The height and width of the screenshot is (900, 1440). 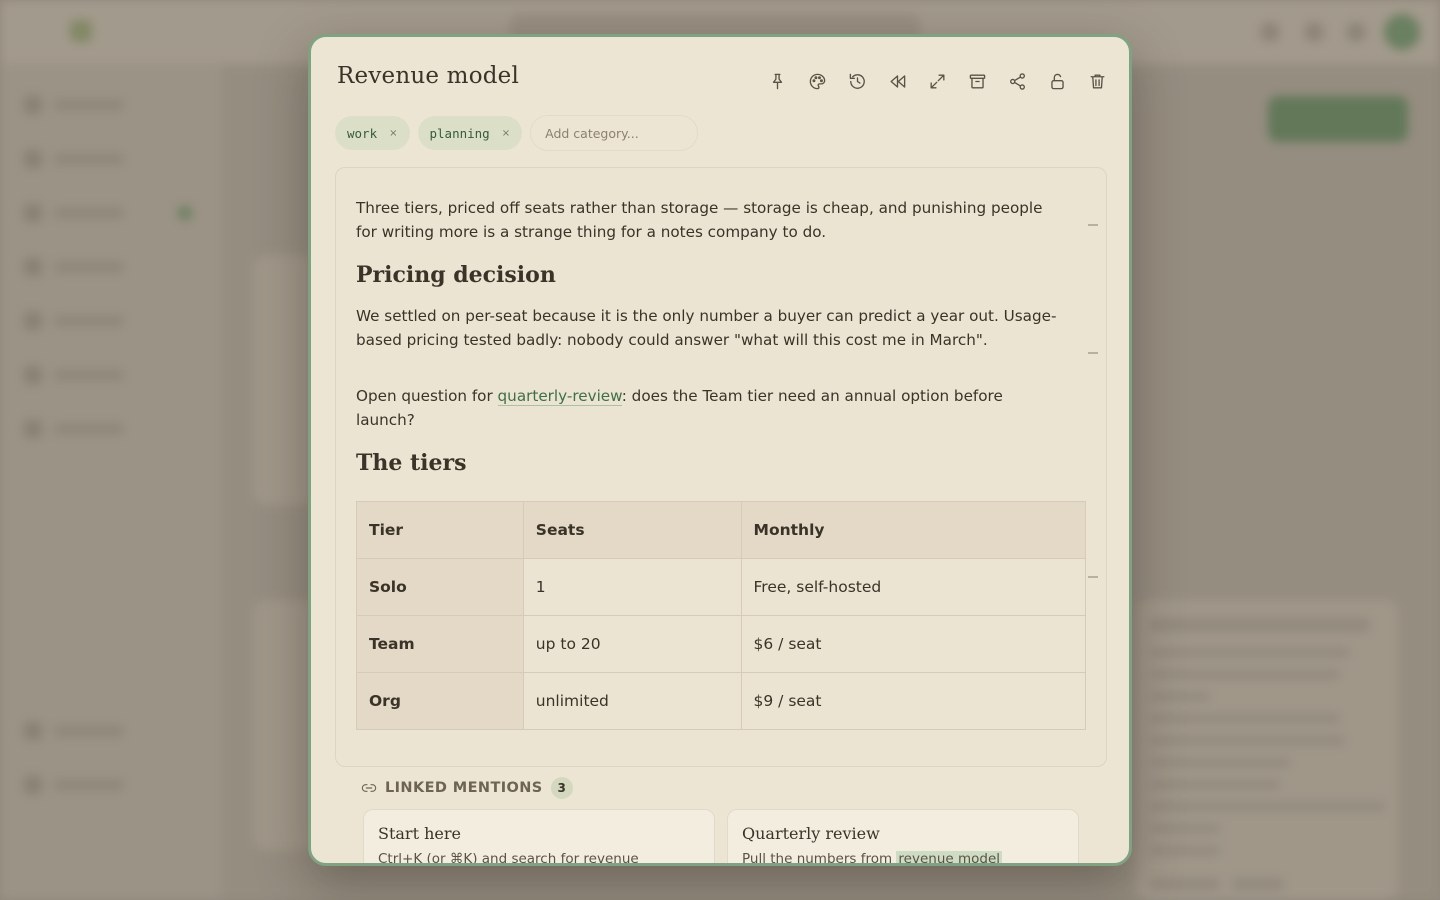 I want to click on table-cell: $6 / seat, so click(x=913, y=644).